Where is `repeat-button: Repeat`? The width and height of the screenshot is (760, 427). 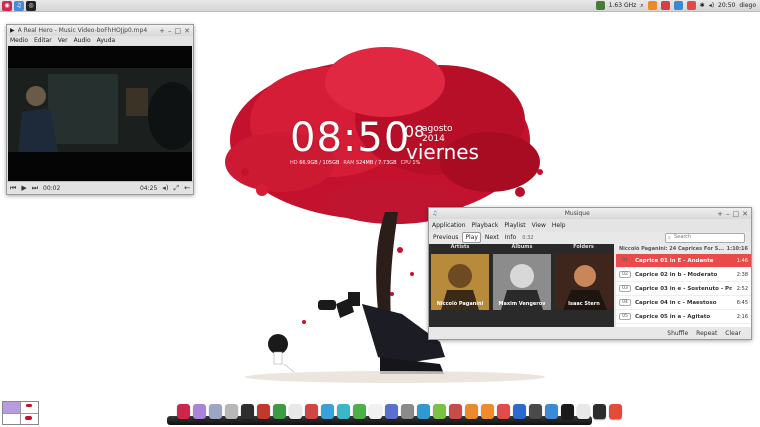 repeat-button: Repeat is located at coordinates (706, 333).